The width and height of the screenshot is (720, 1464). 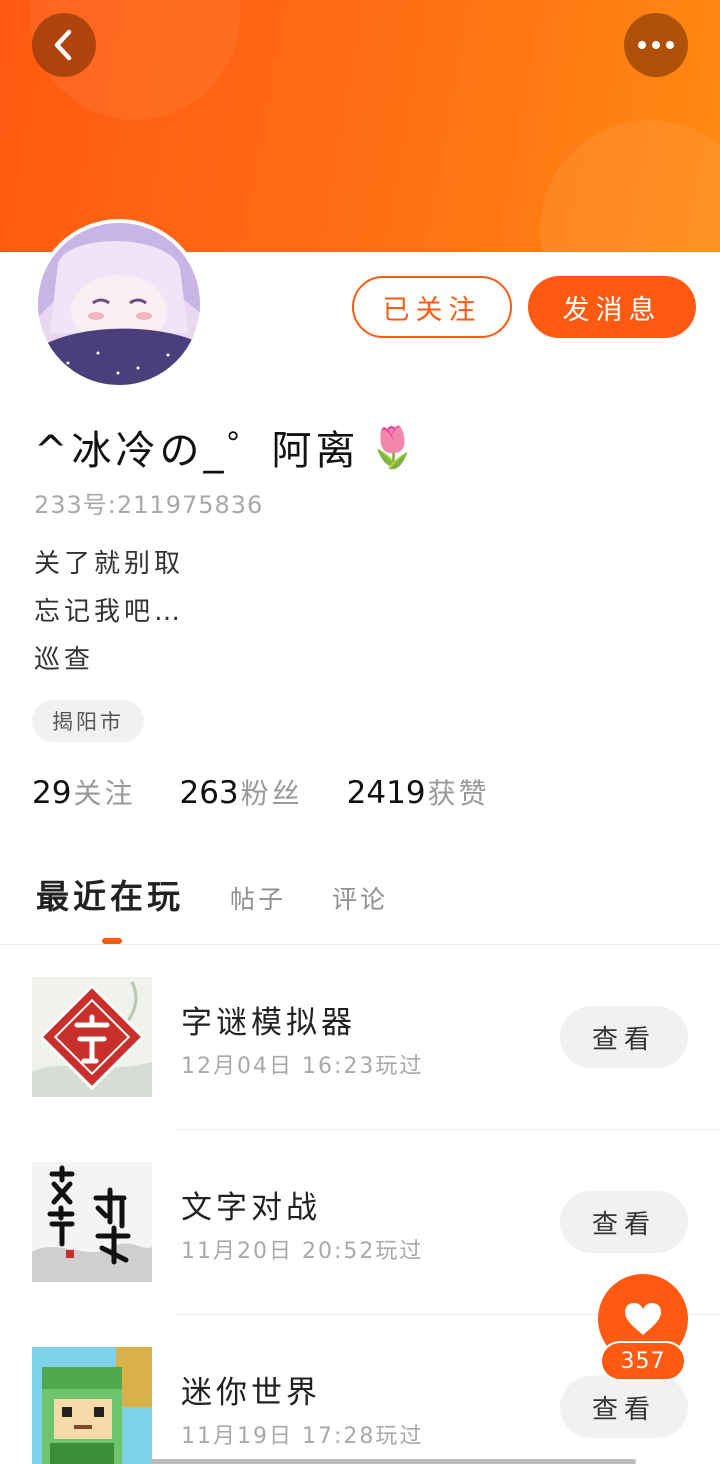 What do you see at coordinates (432, 307) in the screenshot?
I see `followed-button: 已关注` at bounding box center [432, 307].